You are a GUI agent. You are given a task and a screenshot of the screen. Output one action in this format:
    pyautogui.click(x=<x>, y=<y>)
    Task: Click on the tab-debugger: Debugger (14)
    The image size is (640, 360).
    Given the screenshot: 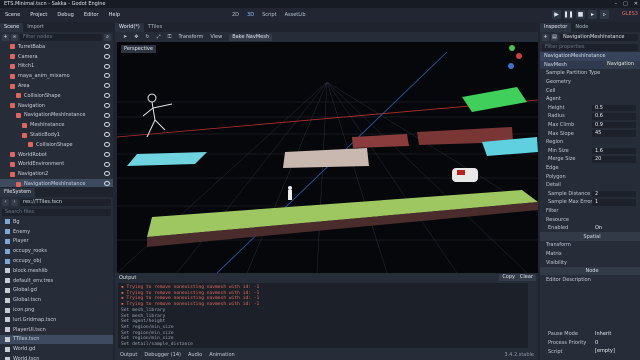 What is the action you would take?
    pyautogui.click(x=162, y=355)
    